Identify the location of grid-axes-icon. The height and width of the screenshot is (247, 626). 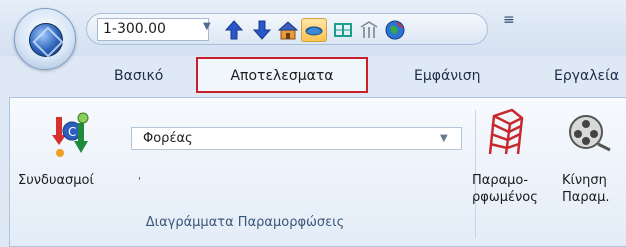
(343, 30).